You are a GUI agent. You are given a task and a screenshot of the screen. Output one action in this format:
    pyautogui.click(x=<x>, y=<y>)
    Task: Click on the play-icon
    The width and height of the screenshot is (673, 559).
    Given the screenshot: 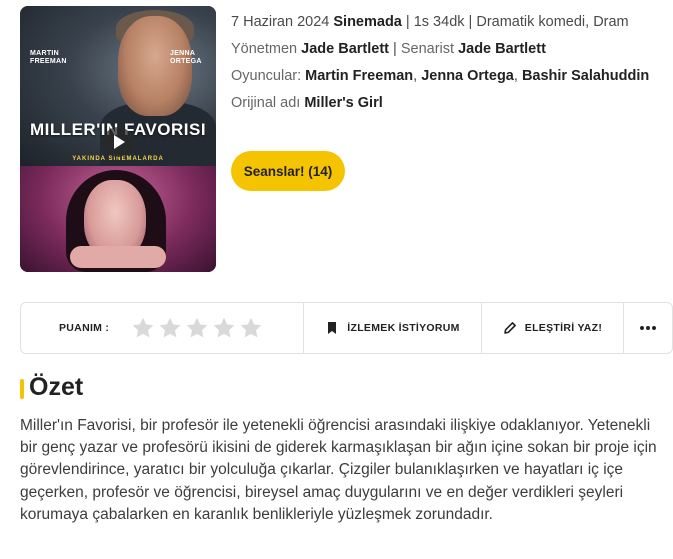 What is the action you would take?
    pyautogui.click(x=119, y=142)
    